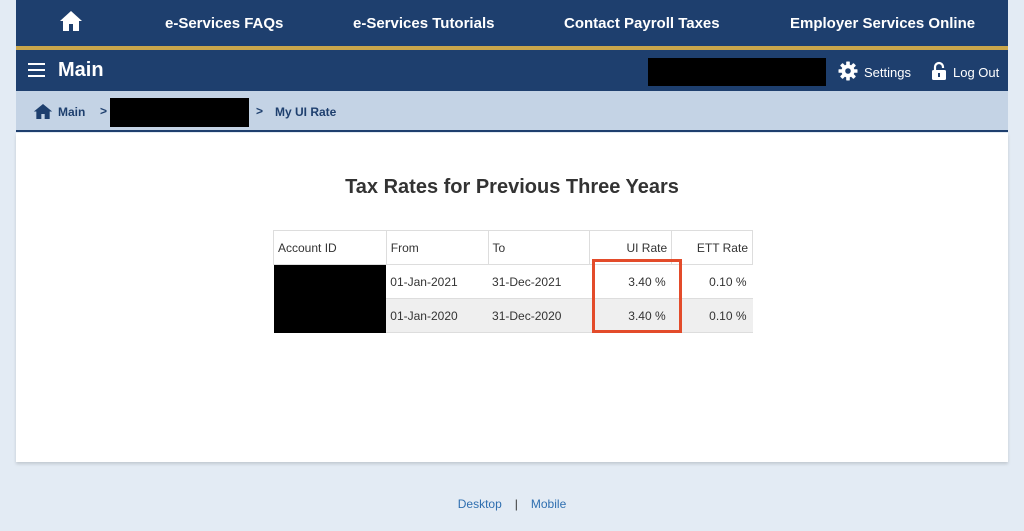  What do you see at coordinates (942, 72) in the screenshot?
I see `lock-icon` at bounding box center [942, 72].